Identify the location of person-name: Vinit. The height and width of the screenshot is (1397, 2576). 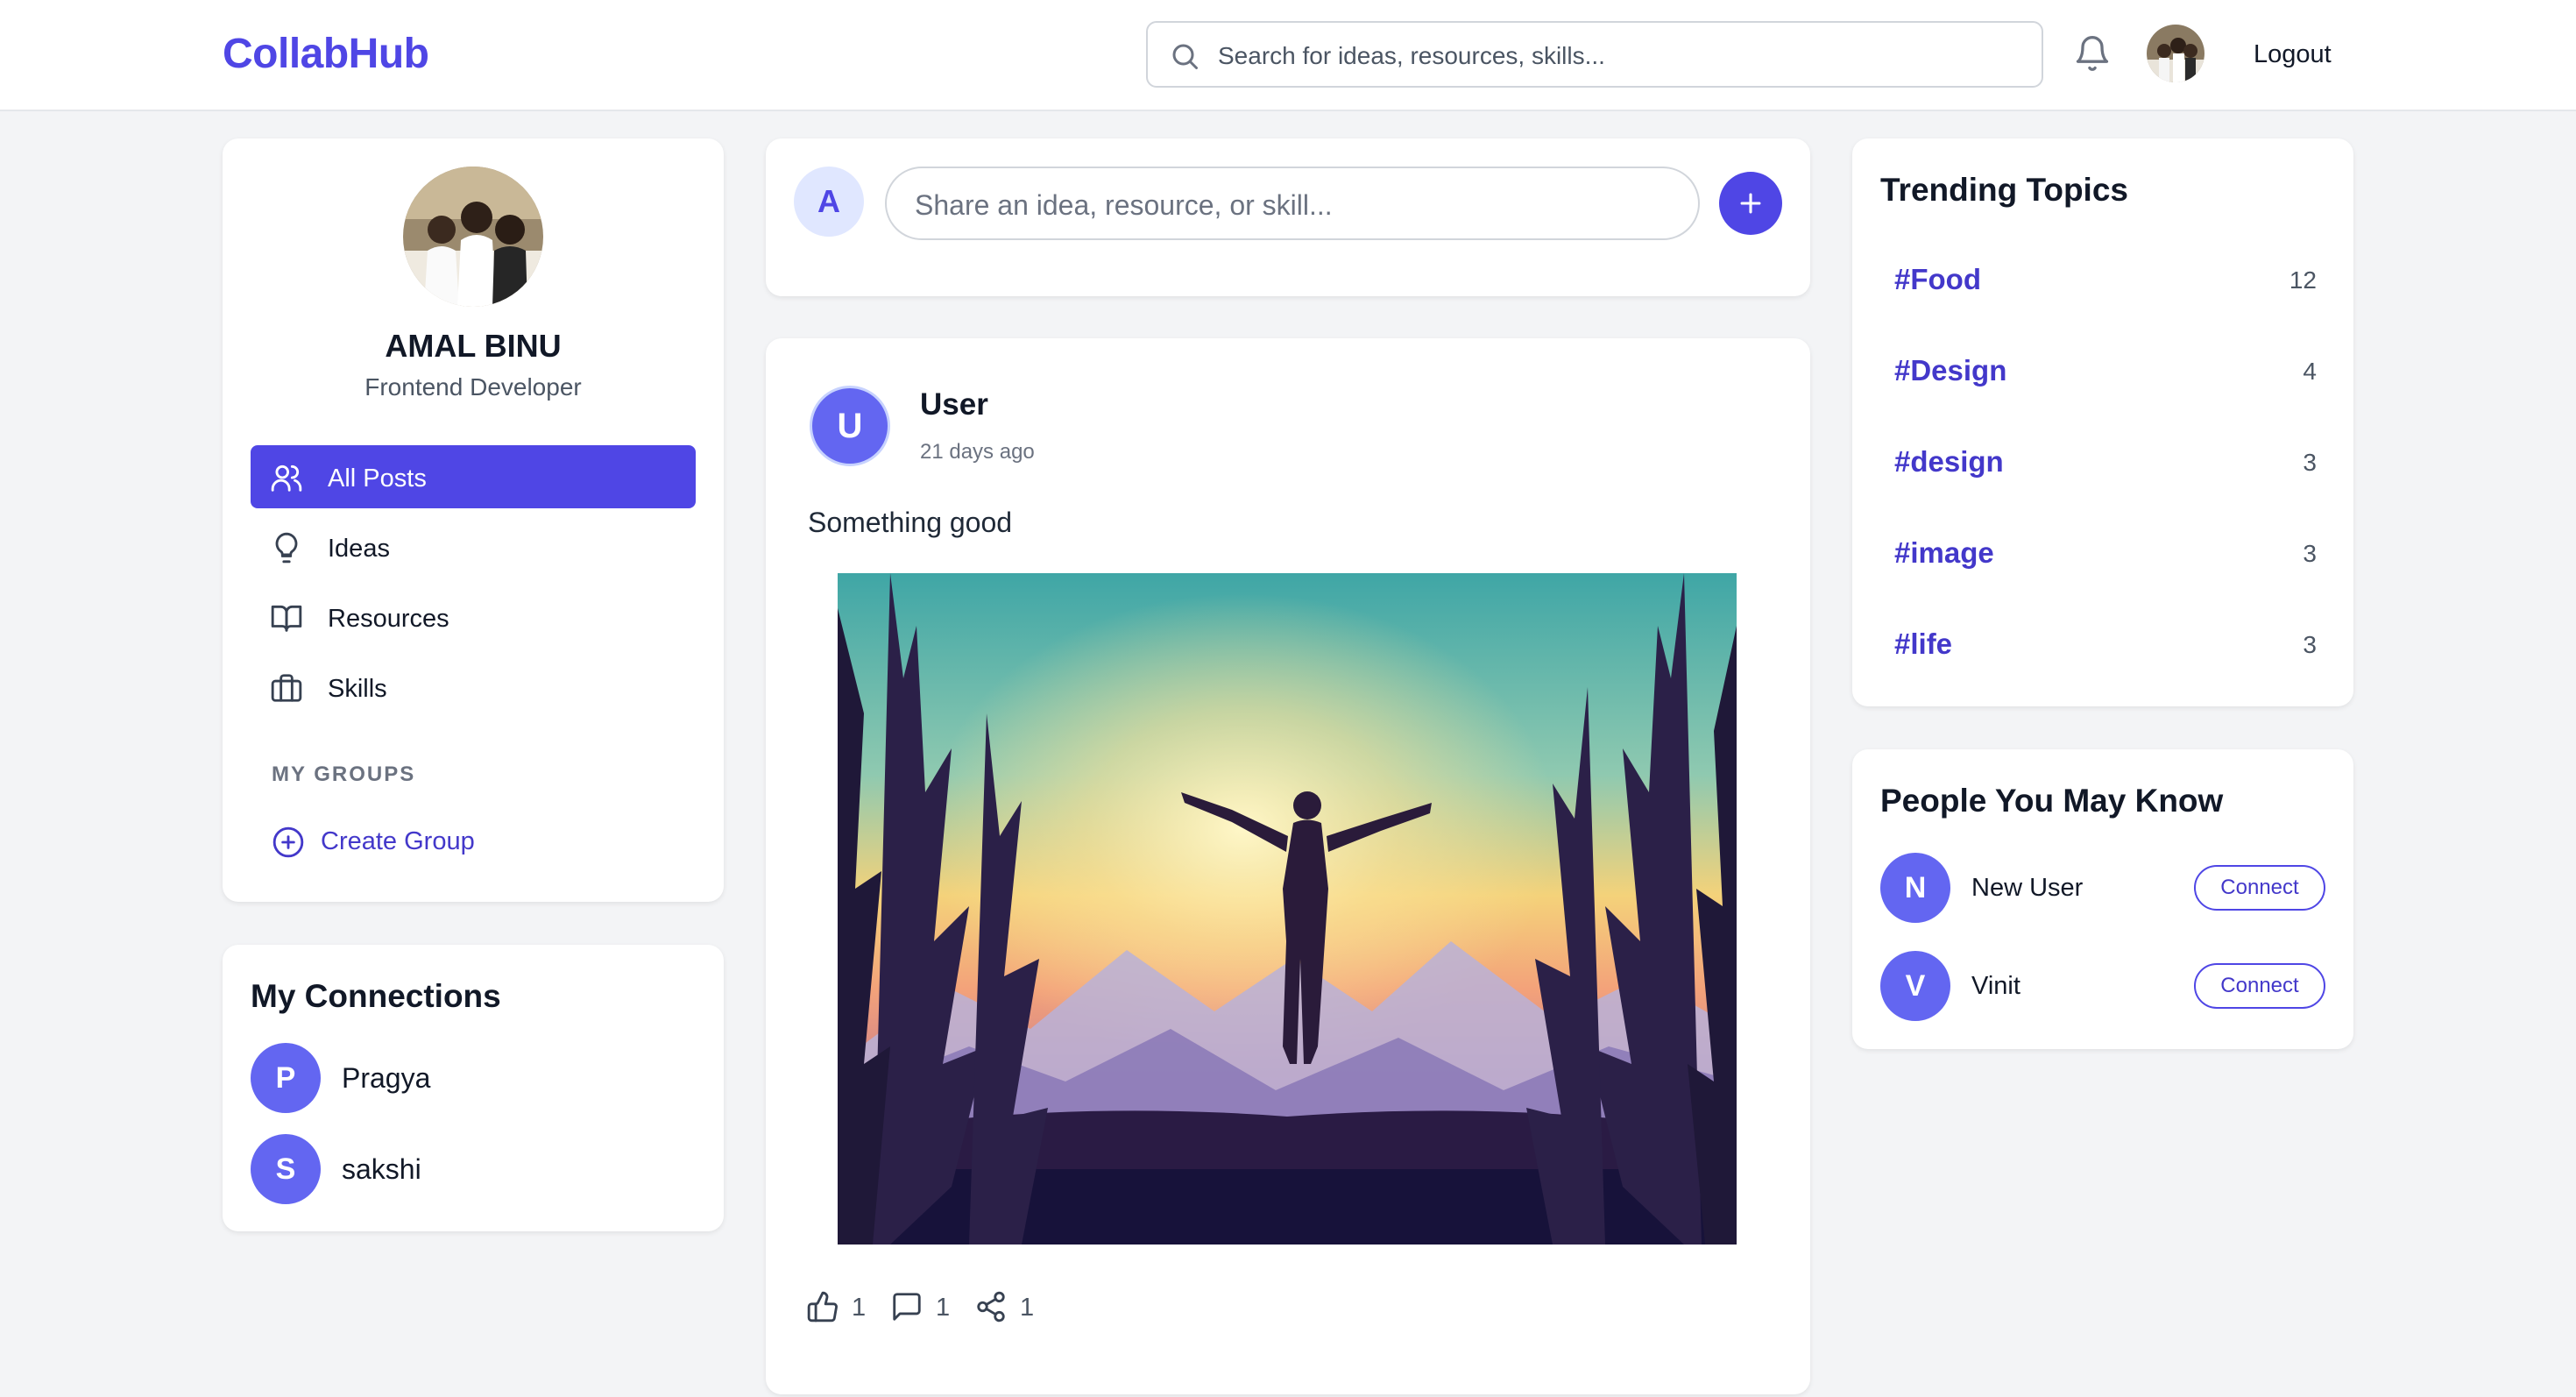
(1995, 987).